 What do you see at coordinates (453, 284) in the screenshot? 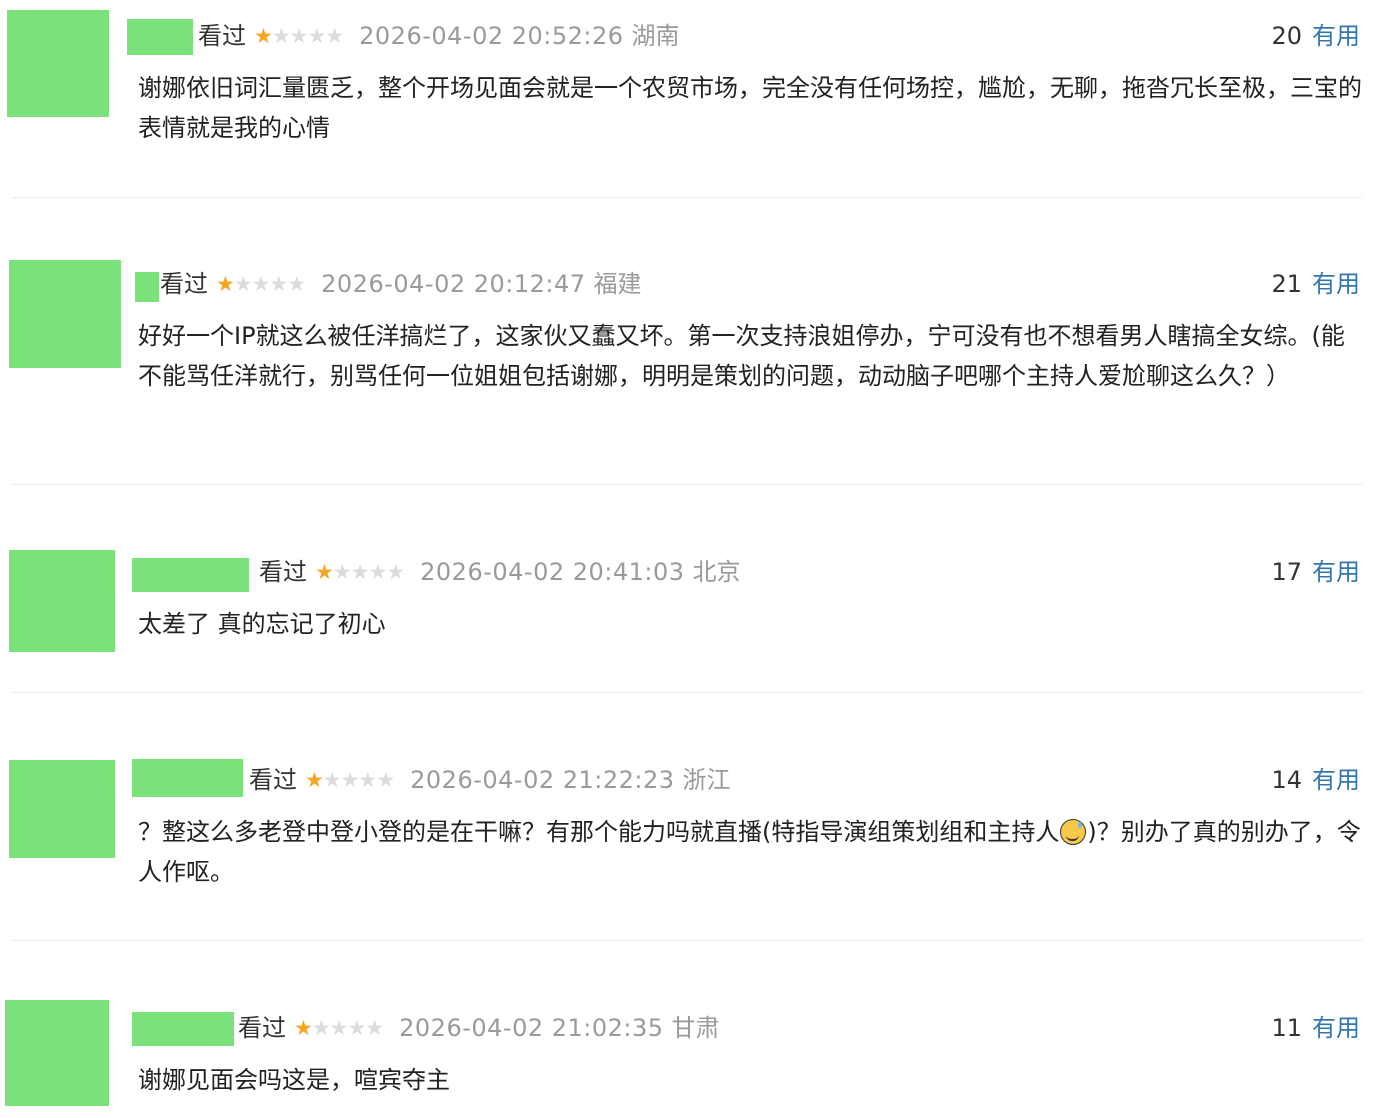
I see `review-time: 2026-04-02 20:12:47` at bounding box center [453, 284].